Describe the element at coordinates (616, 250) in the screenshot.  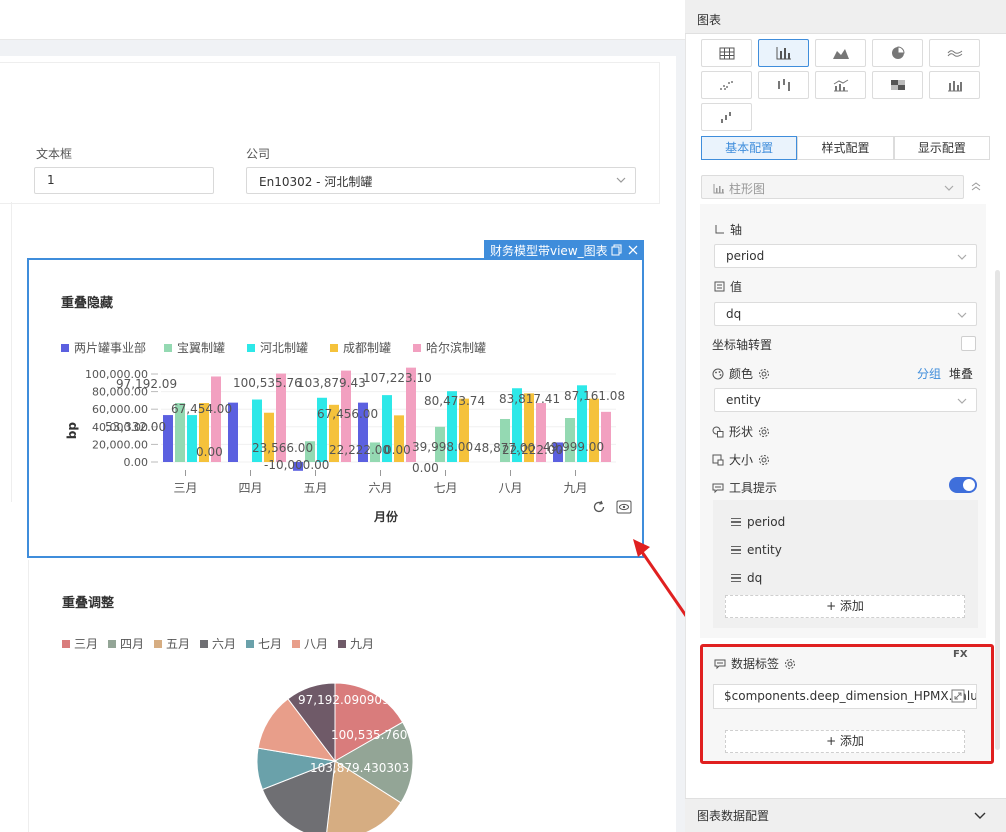
I see `copy-icon` at that location.